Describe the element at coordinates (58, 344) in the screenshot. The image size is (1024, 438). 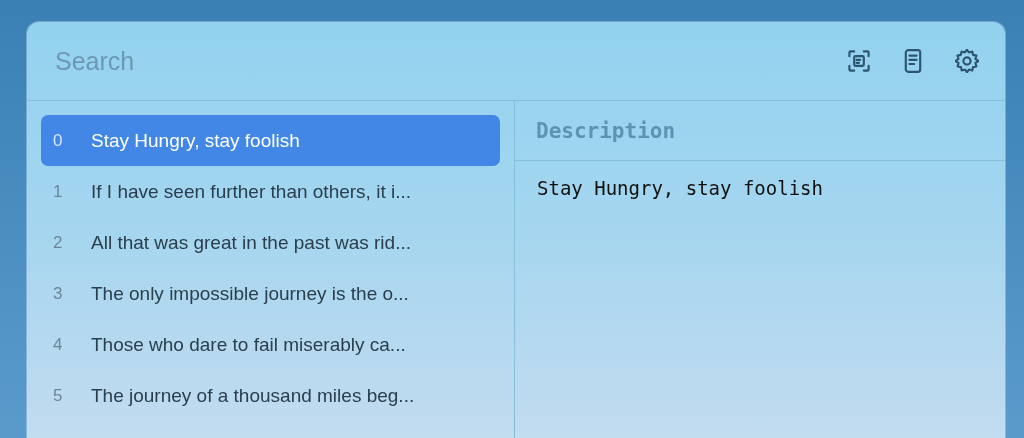
I see `item-number: 4` at that location.